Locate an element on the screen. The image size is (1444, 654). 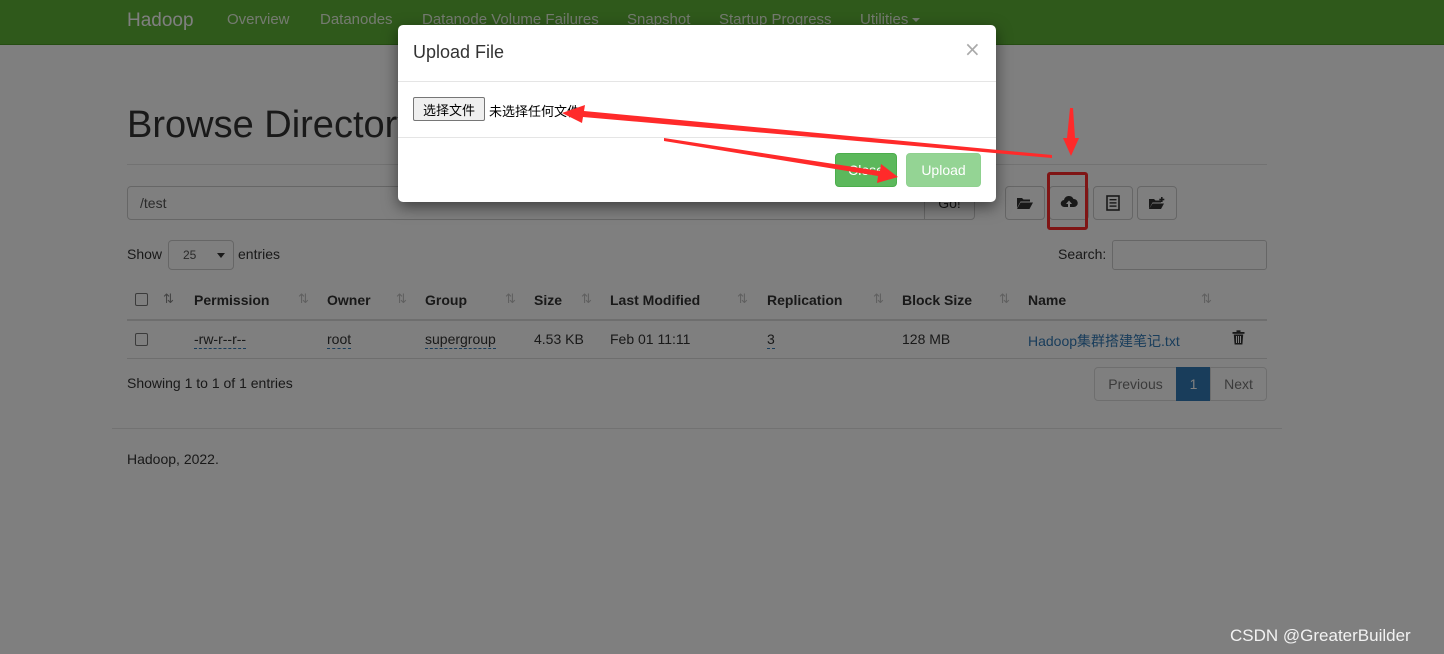
upload-file-modal: Upload File × 选择文件 未选择任何文件 Close Upload is located at coordinates (697, 113).